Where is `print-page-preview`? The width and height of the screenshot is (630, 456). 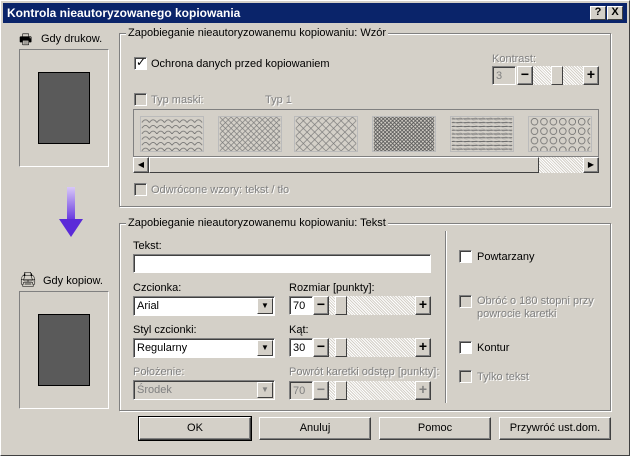 print-page-preview is located at coordinates (64, 108).